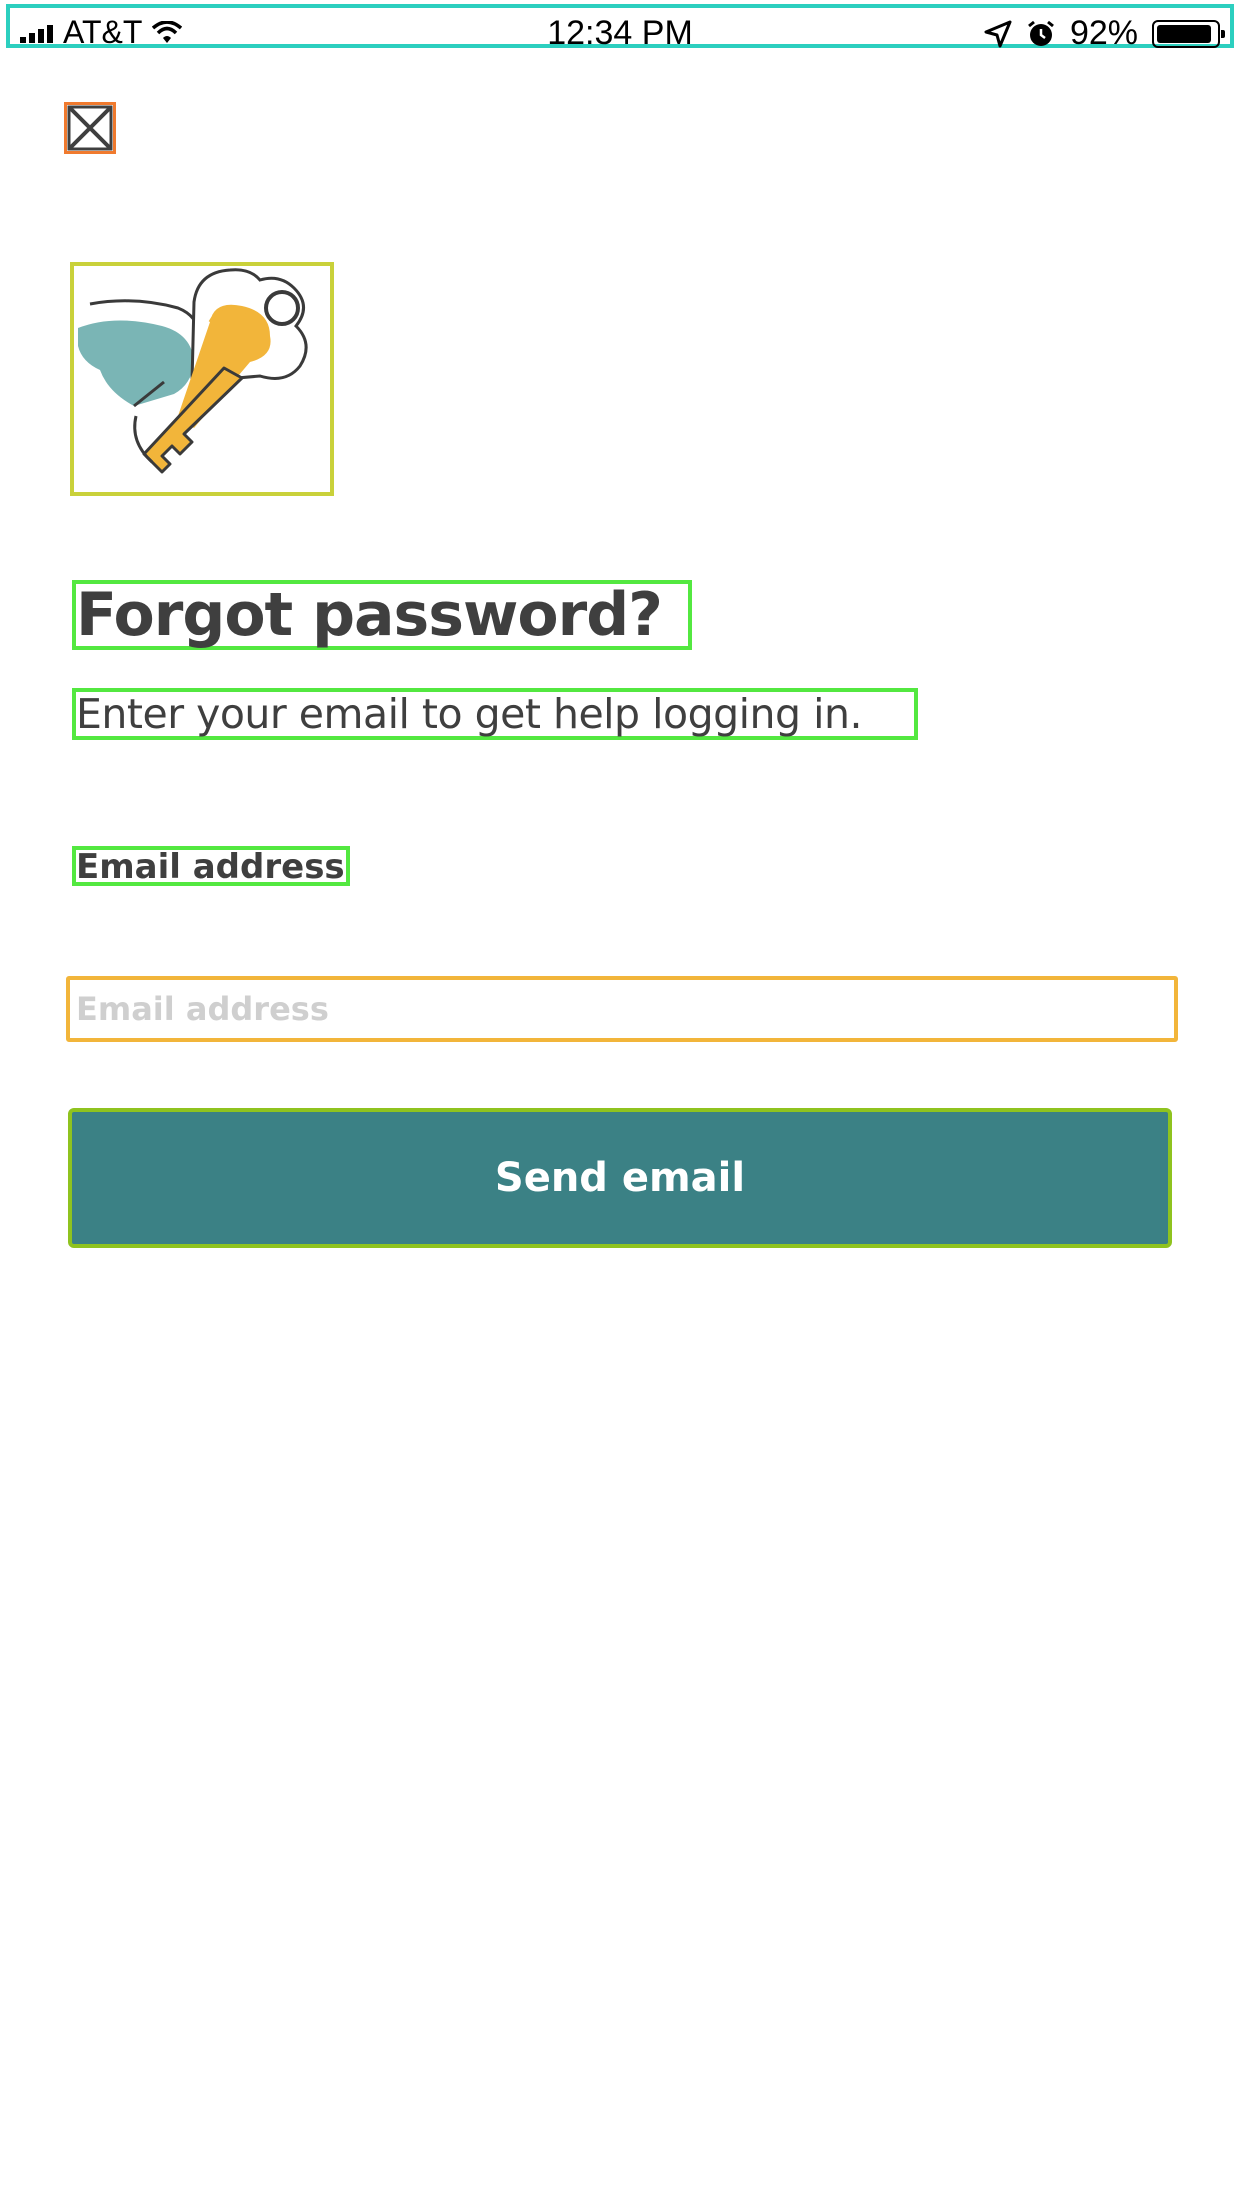 The image size is (1242, 2208). What do you see at coordinates (211, 866) in the screenshot?
I see `email-field-label: Email address` at bounding box center [211, 866].